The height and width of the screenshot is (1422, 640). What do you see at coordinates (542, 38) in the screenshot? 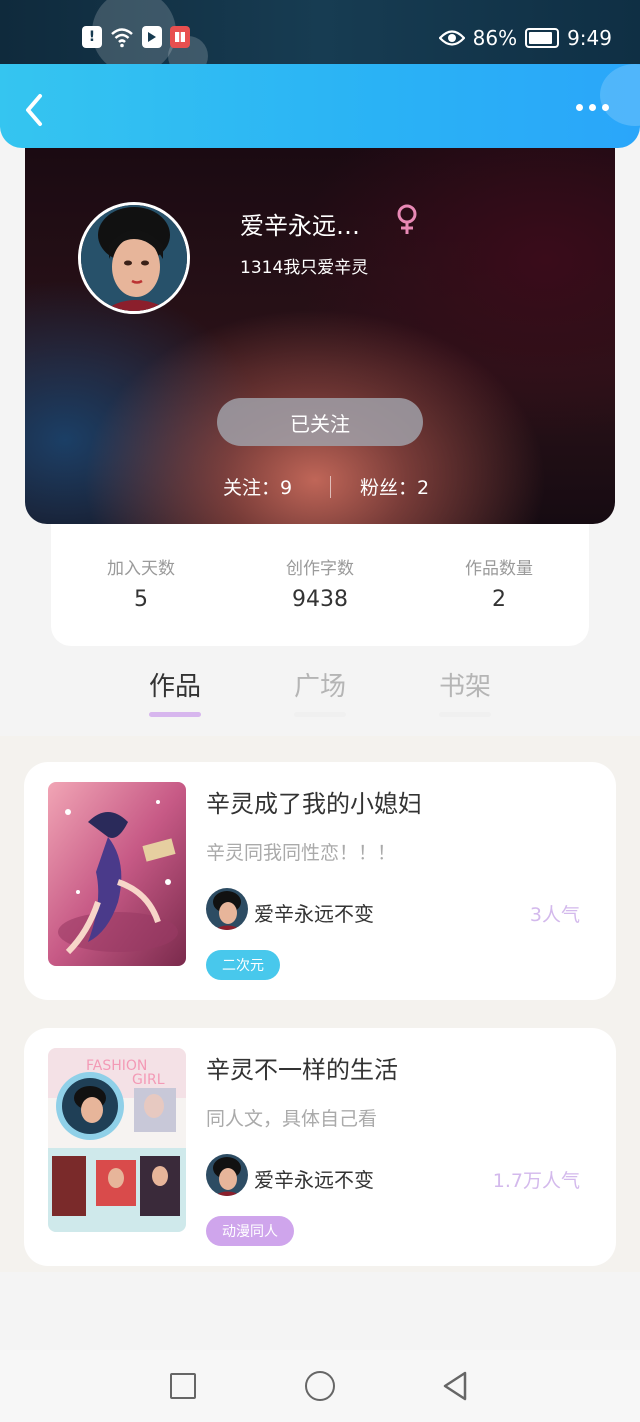
I see `battery-icon` at bounding box center [542, 38].